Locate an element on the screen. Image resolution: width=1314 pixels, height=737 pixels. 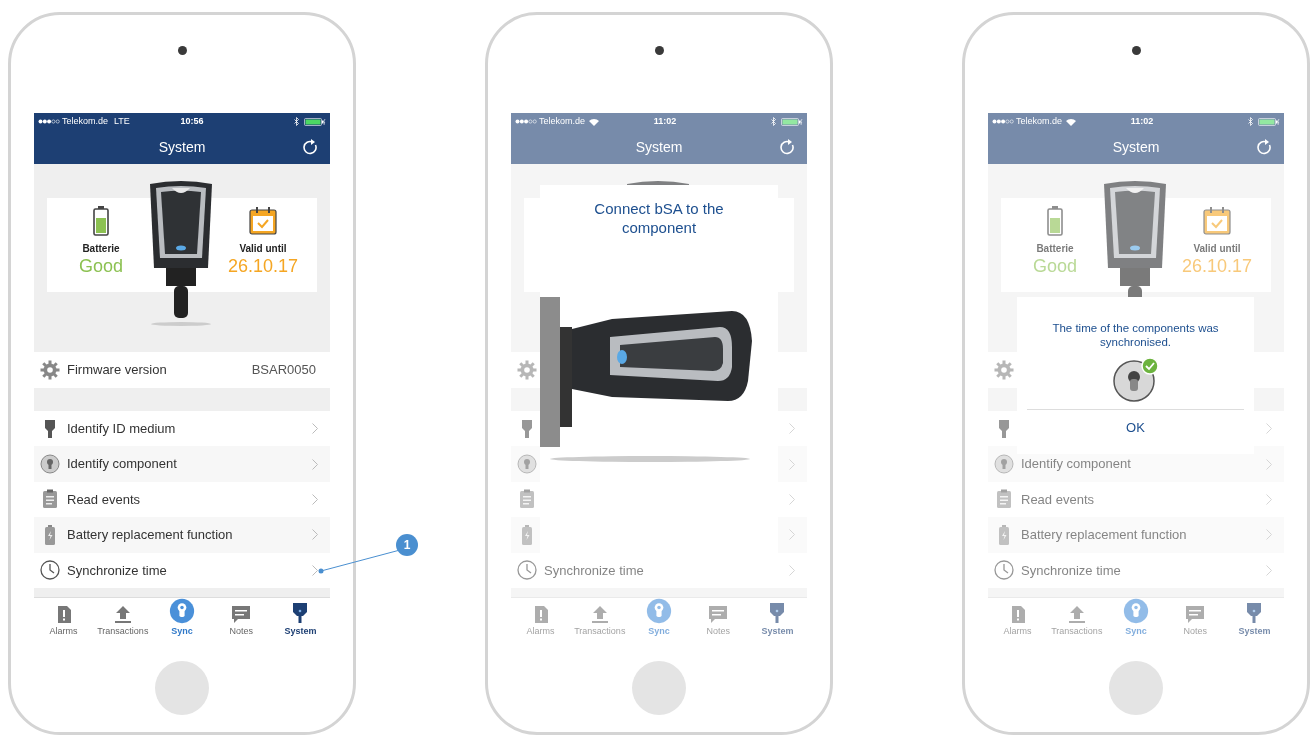
menu-row: Identify component is located at coordinates (182, 464).